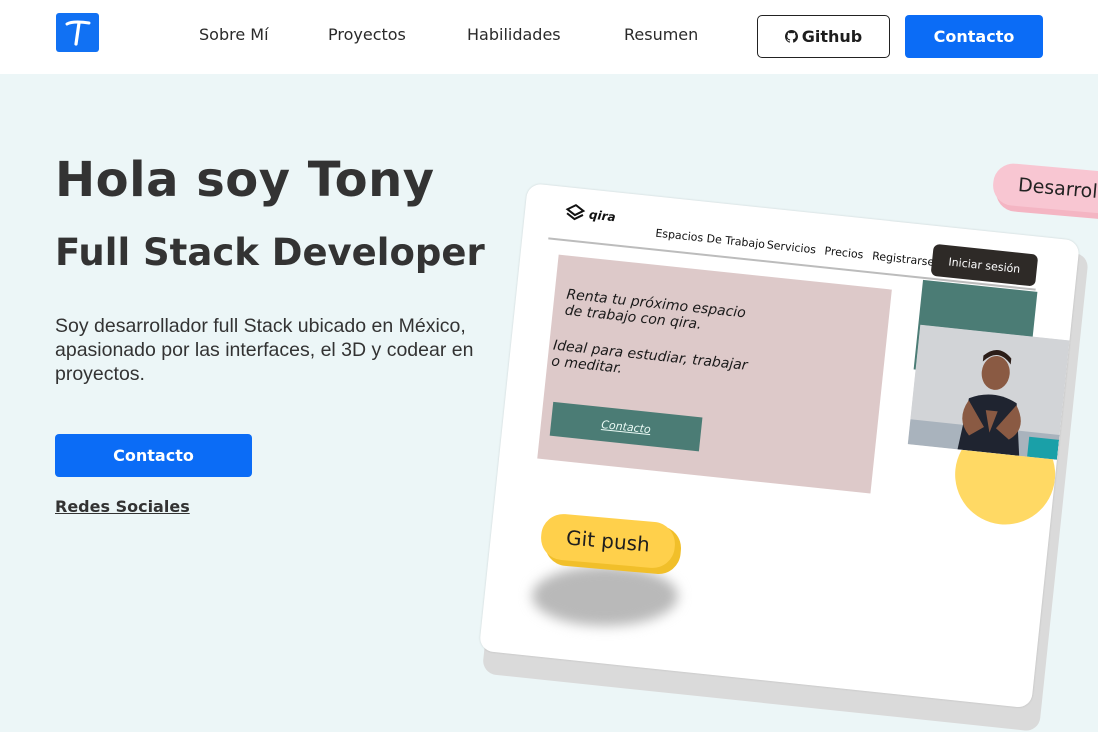 The image size is (1098, 732). I want to click on meditation-person-illustration, so click(988, 392).